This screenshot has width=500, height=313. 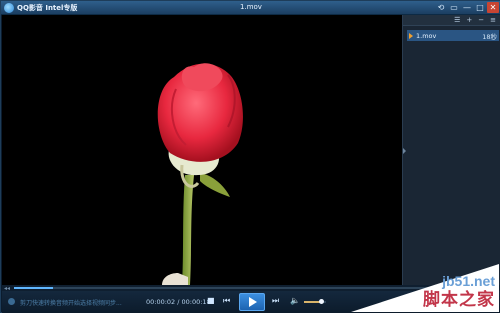 I want to click on next-icon: ⏭, so click(x=275, y=301).